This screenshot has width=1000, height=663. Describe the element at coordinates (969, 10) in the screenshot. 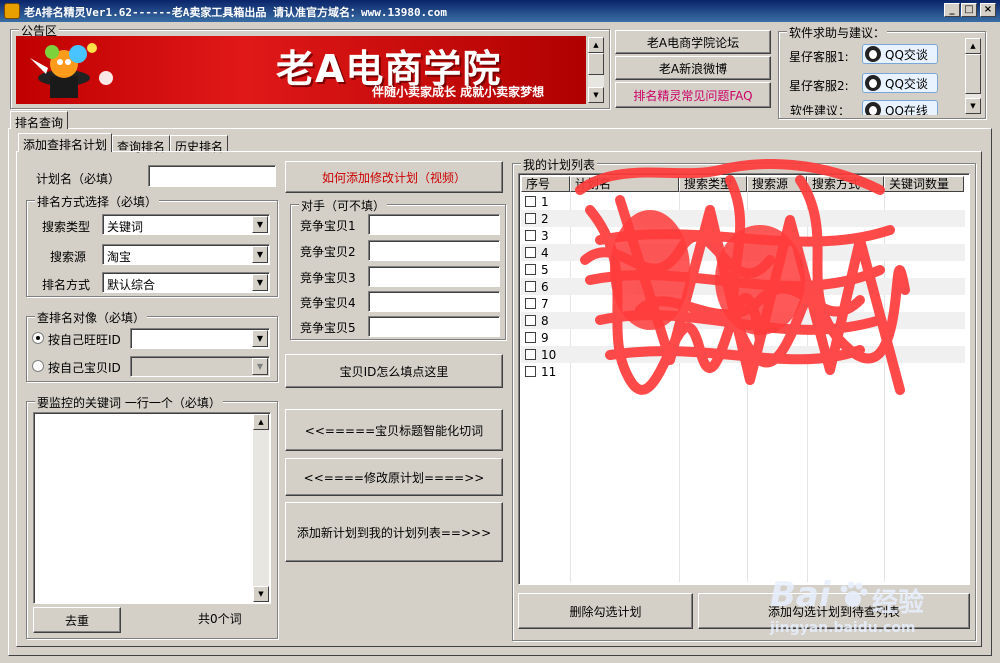

I see `maximize-button: □` at that location.